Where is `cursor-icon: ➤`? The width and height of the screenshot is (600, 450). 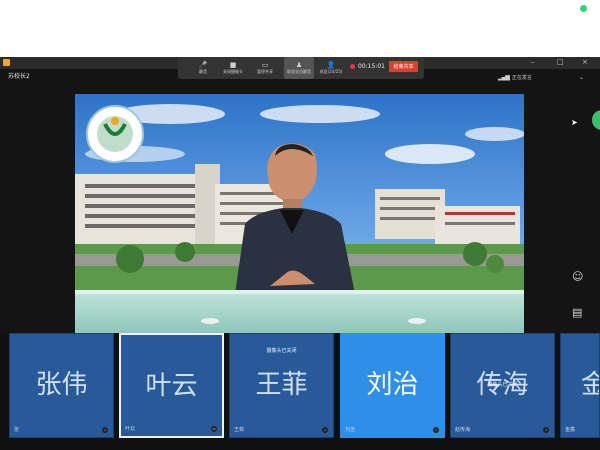
cursor-icon: ➤ is located at coordinates (574, 122).